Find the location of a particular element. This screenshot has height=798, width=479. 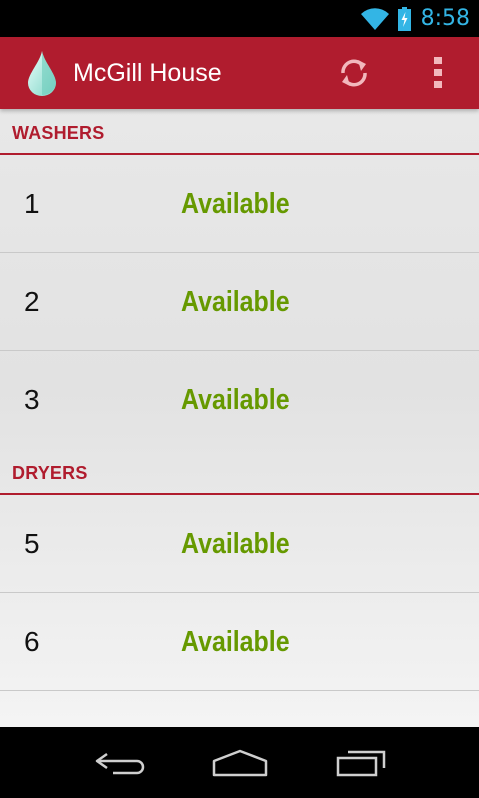

list-item: 1 Available is located at coordinates (239, 204).